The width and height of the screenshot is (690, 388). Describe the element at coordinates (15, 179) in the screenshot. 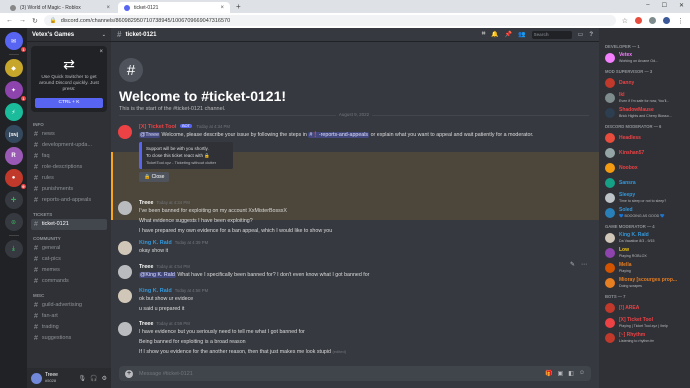

I see `server-icon: ● 9` at that location.